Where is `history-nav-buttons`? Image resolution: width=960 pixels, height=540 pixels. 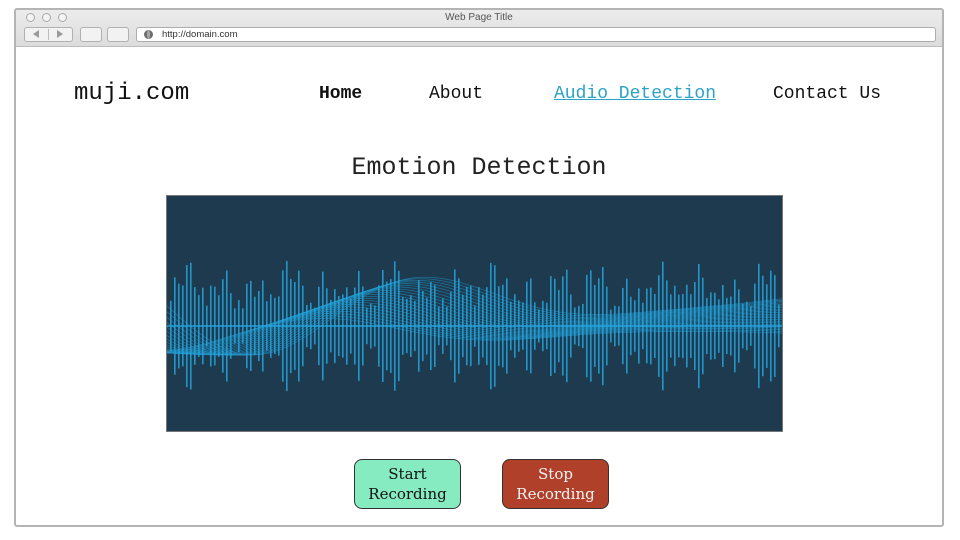
history-nav-buttons is located at coordinates (48, 34).